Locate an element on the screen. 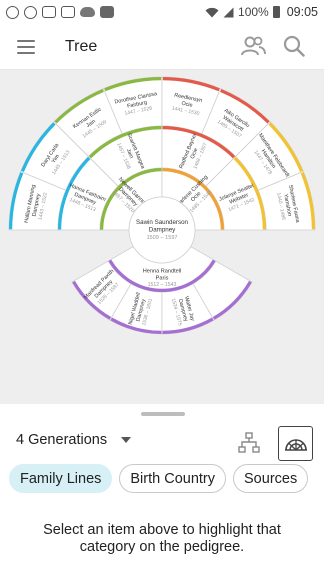  status-icons is located at coordinates (60, 12).